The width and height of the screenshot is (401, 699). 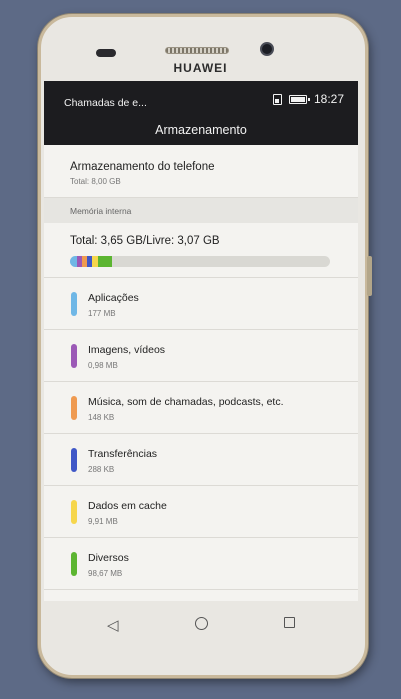 What do you see at coordinates (200, 68) in the screenshot?
I see `brand-logo: HUAWEI` at bounding box center [200, 68].